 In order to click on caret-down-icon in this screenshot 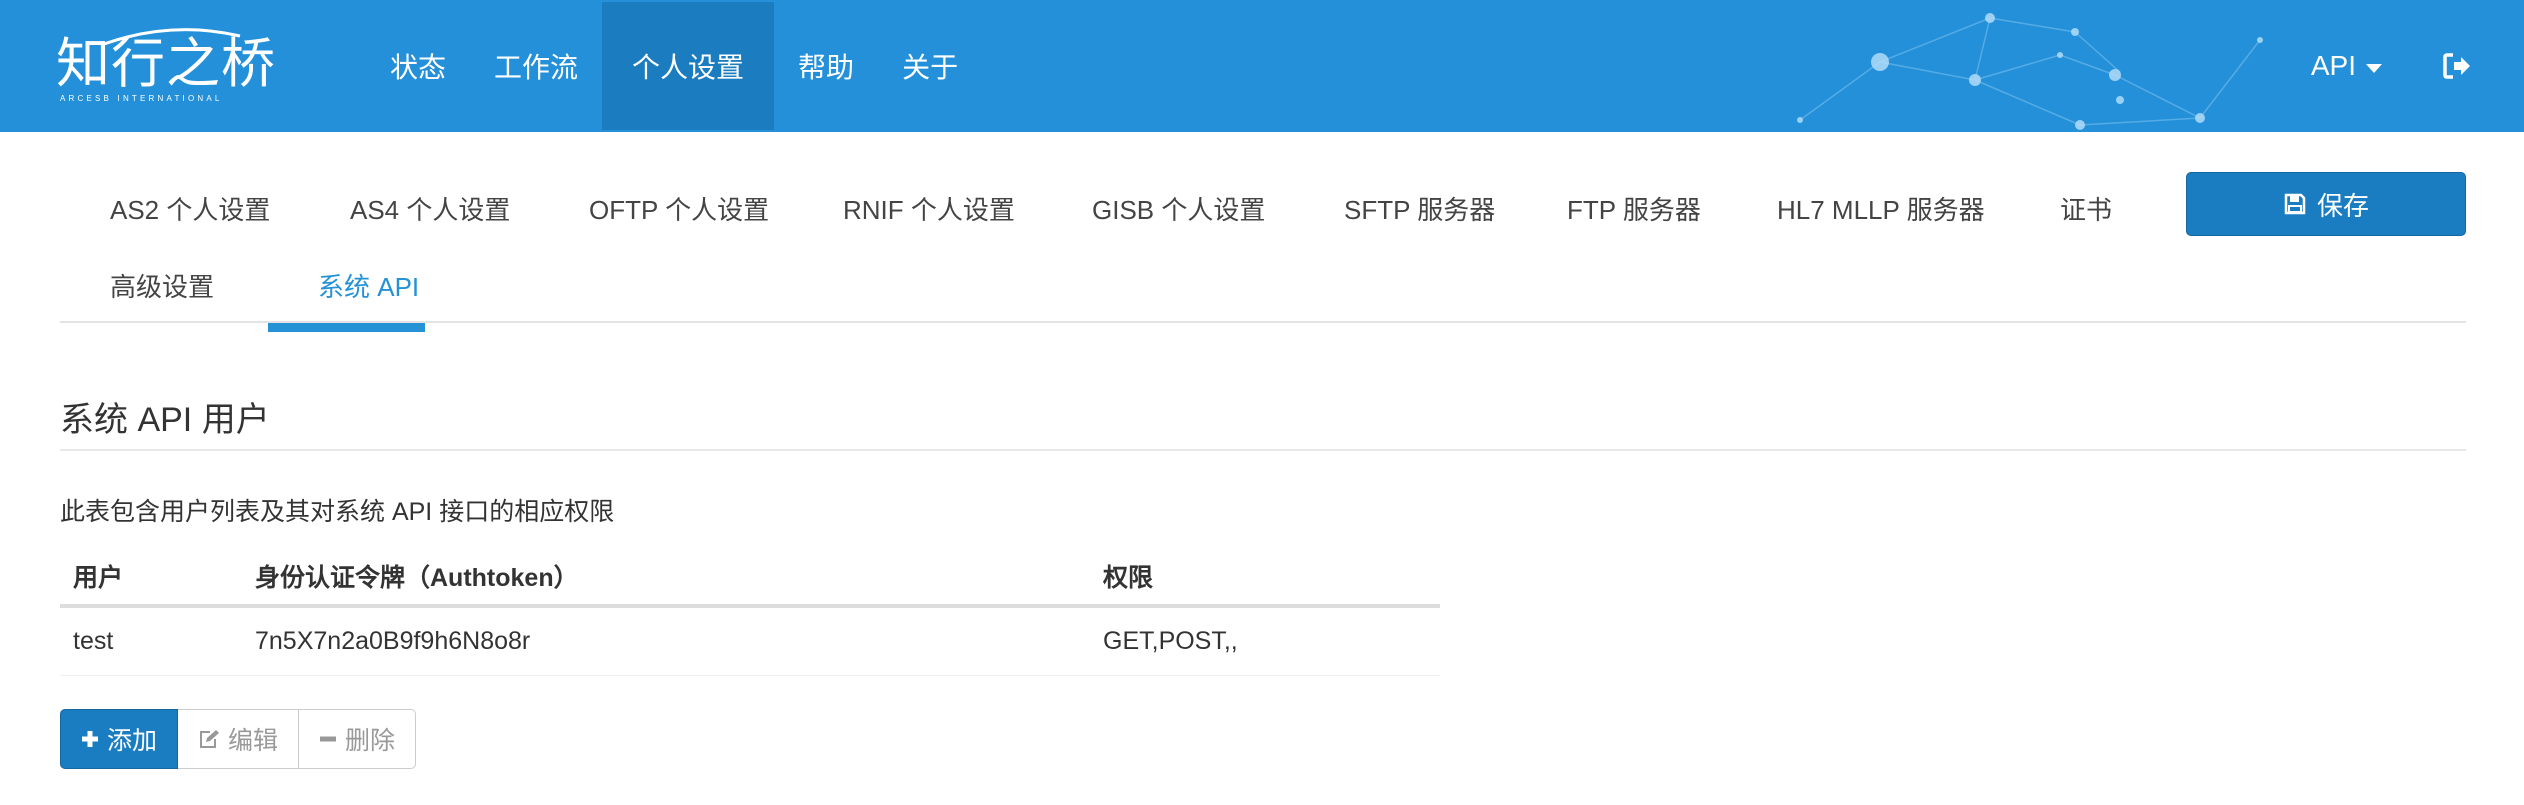, I will do `click(2374, 68)`.